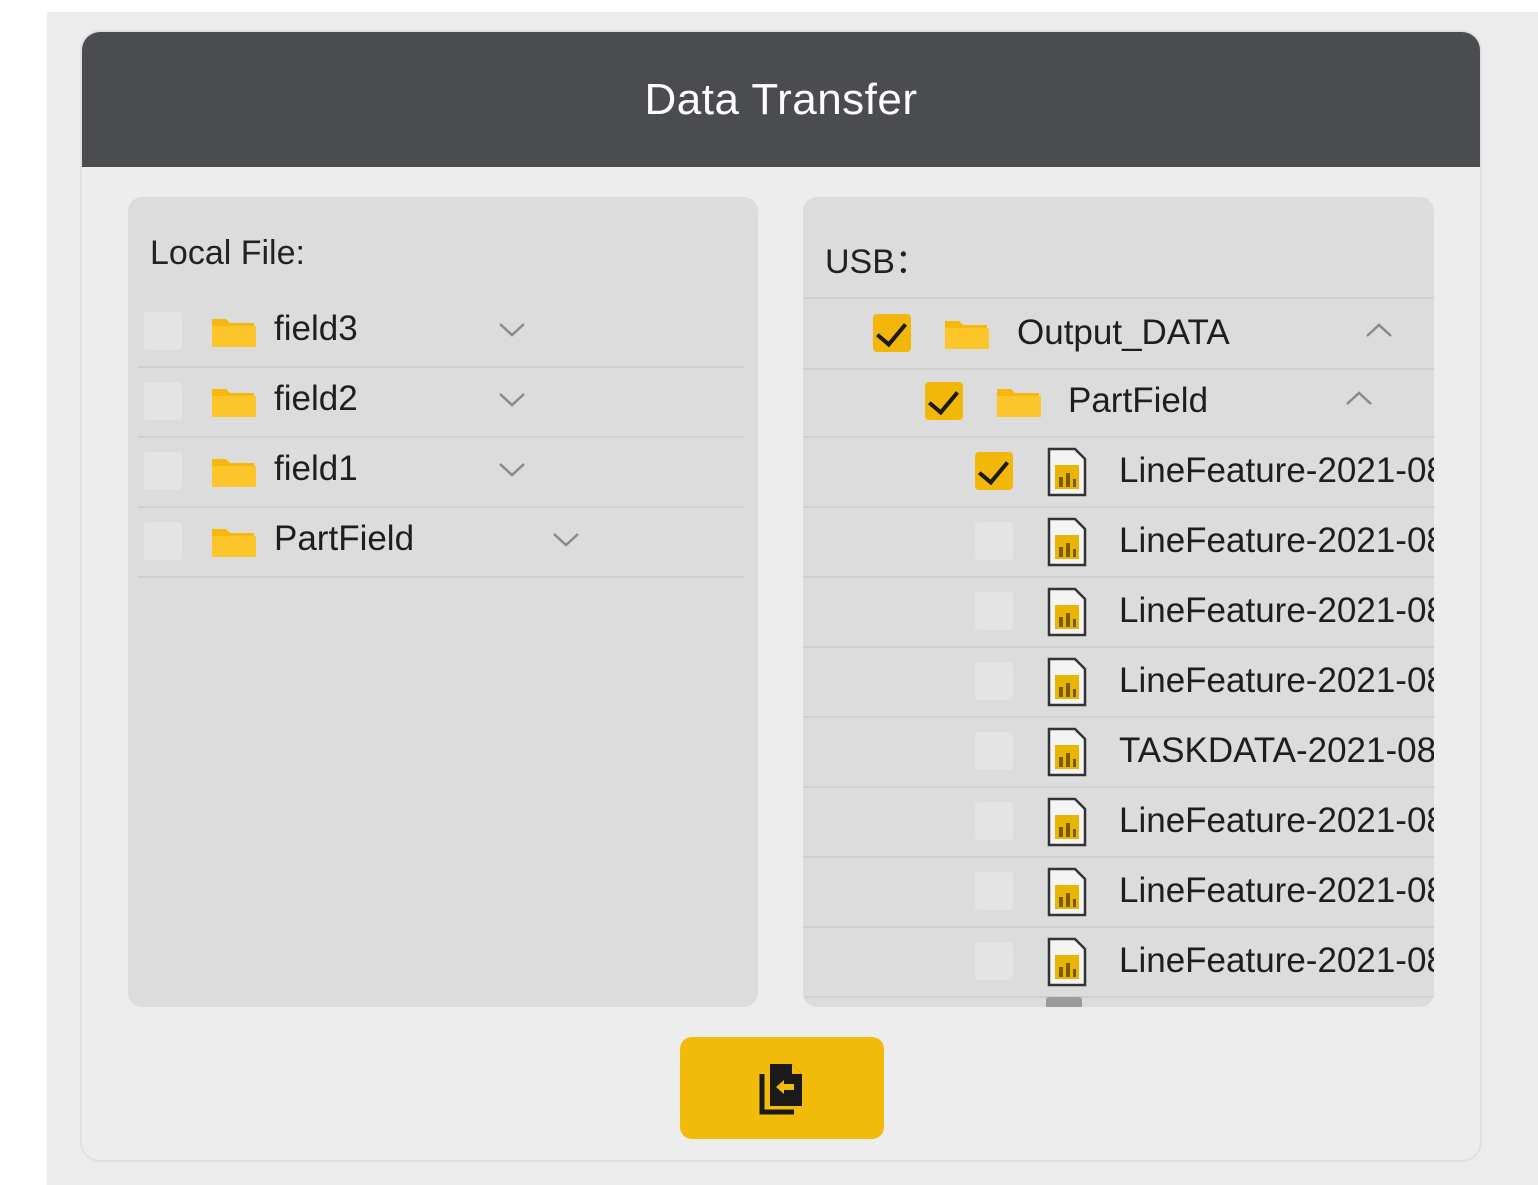  Describe the element at coordinates (781, 99) in the screenshot. I see `dialog-title: Data Transfer` at that location.